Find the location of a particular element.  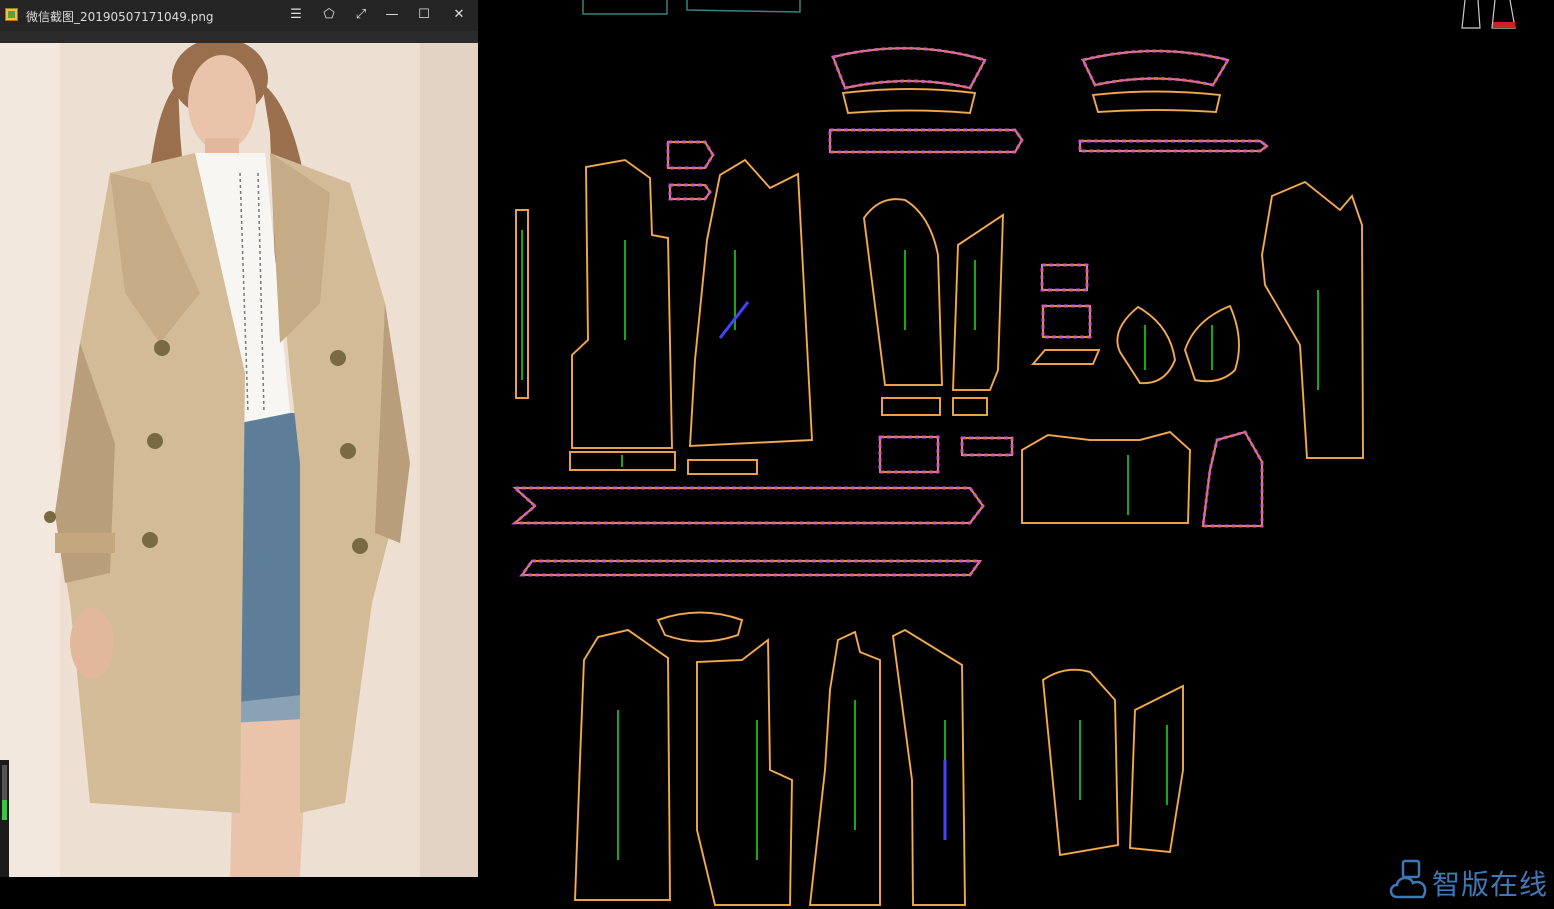

belt-hatch is located at coordinates (747, 505).